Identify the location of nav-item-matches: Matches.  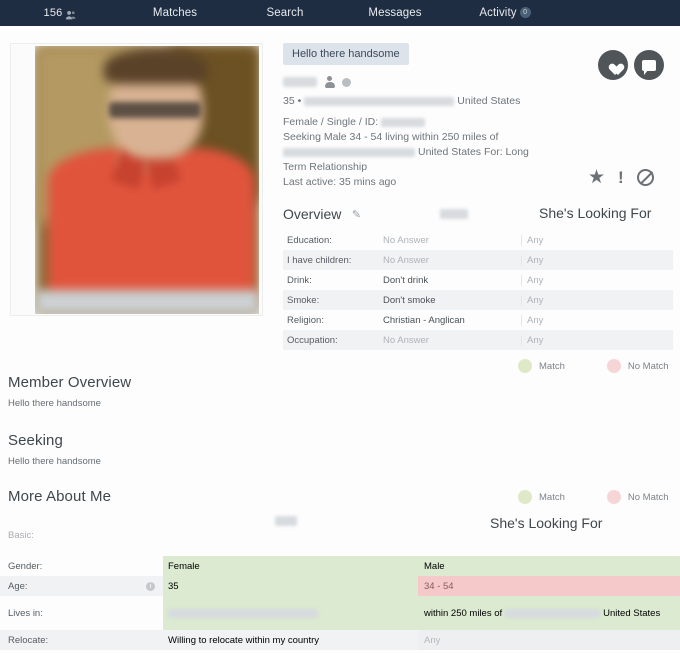
(175, 13).